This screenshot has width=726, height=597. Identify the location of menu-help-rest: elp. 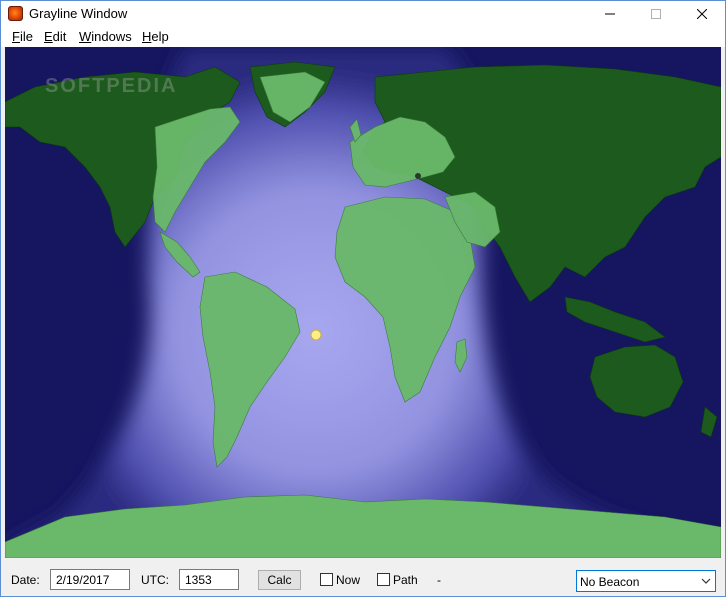
(160, 36).